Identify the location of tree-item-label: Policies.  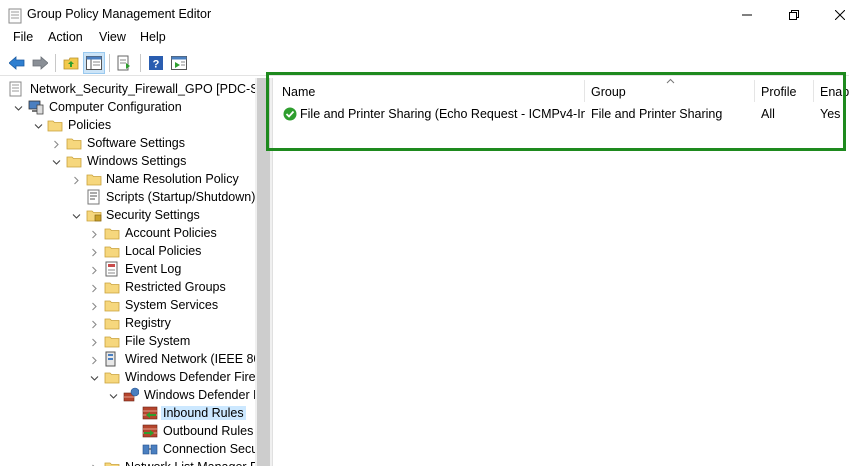
(90, 125).